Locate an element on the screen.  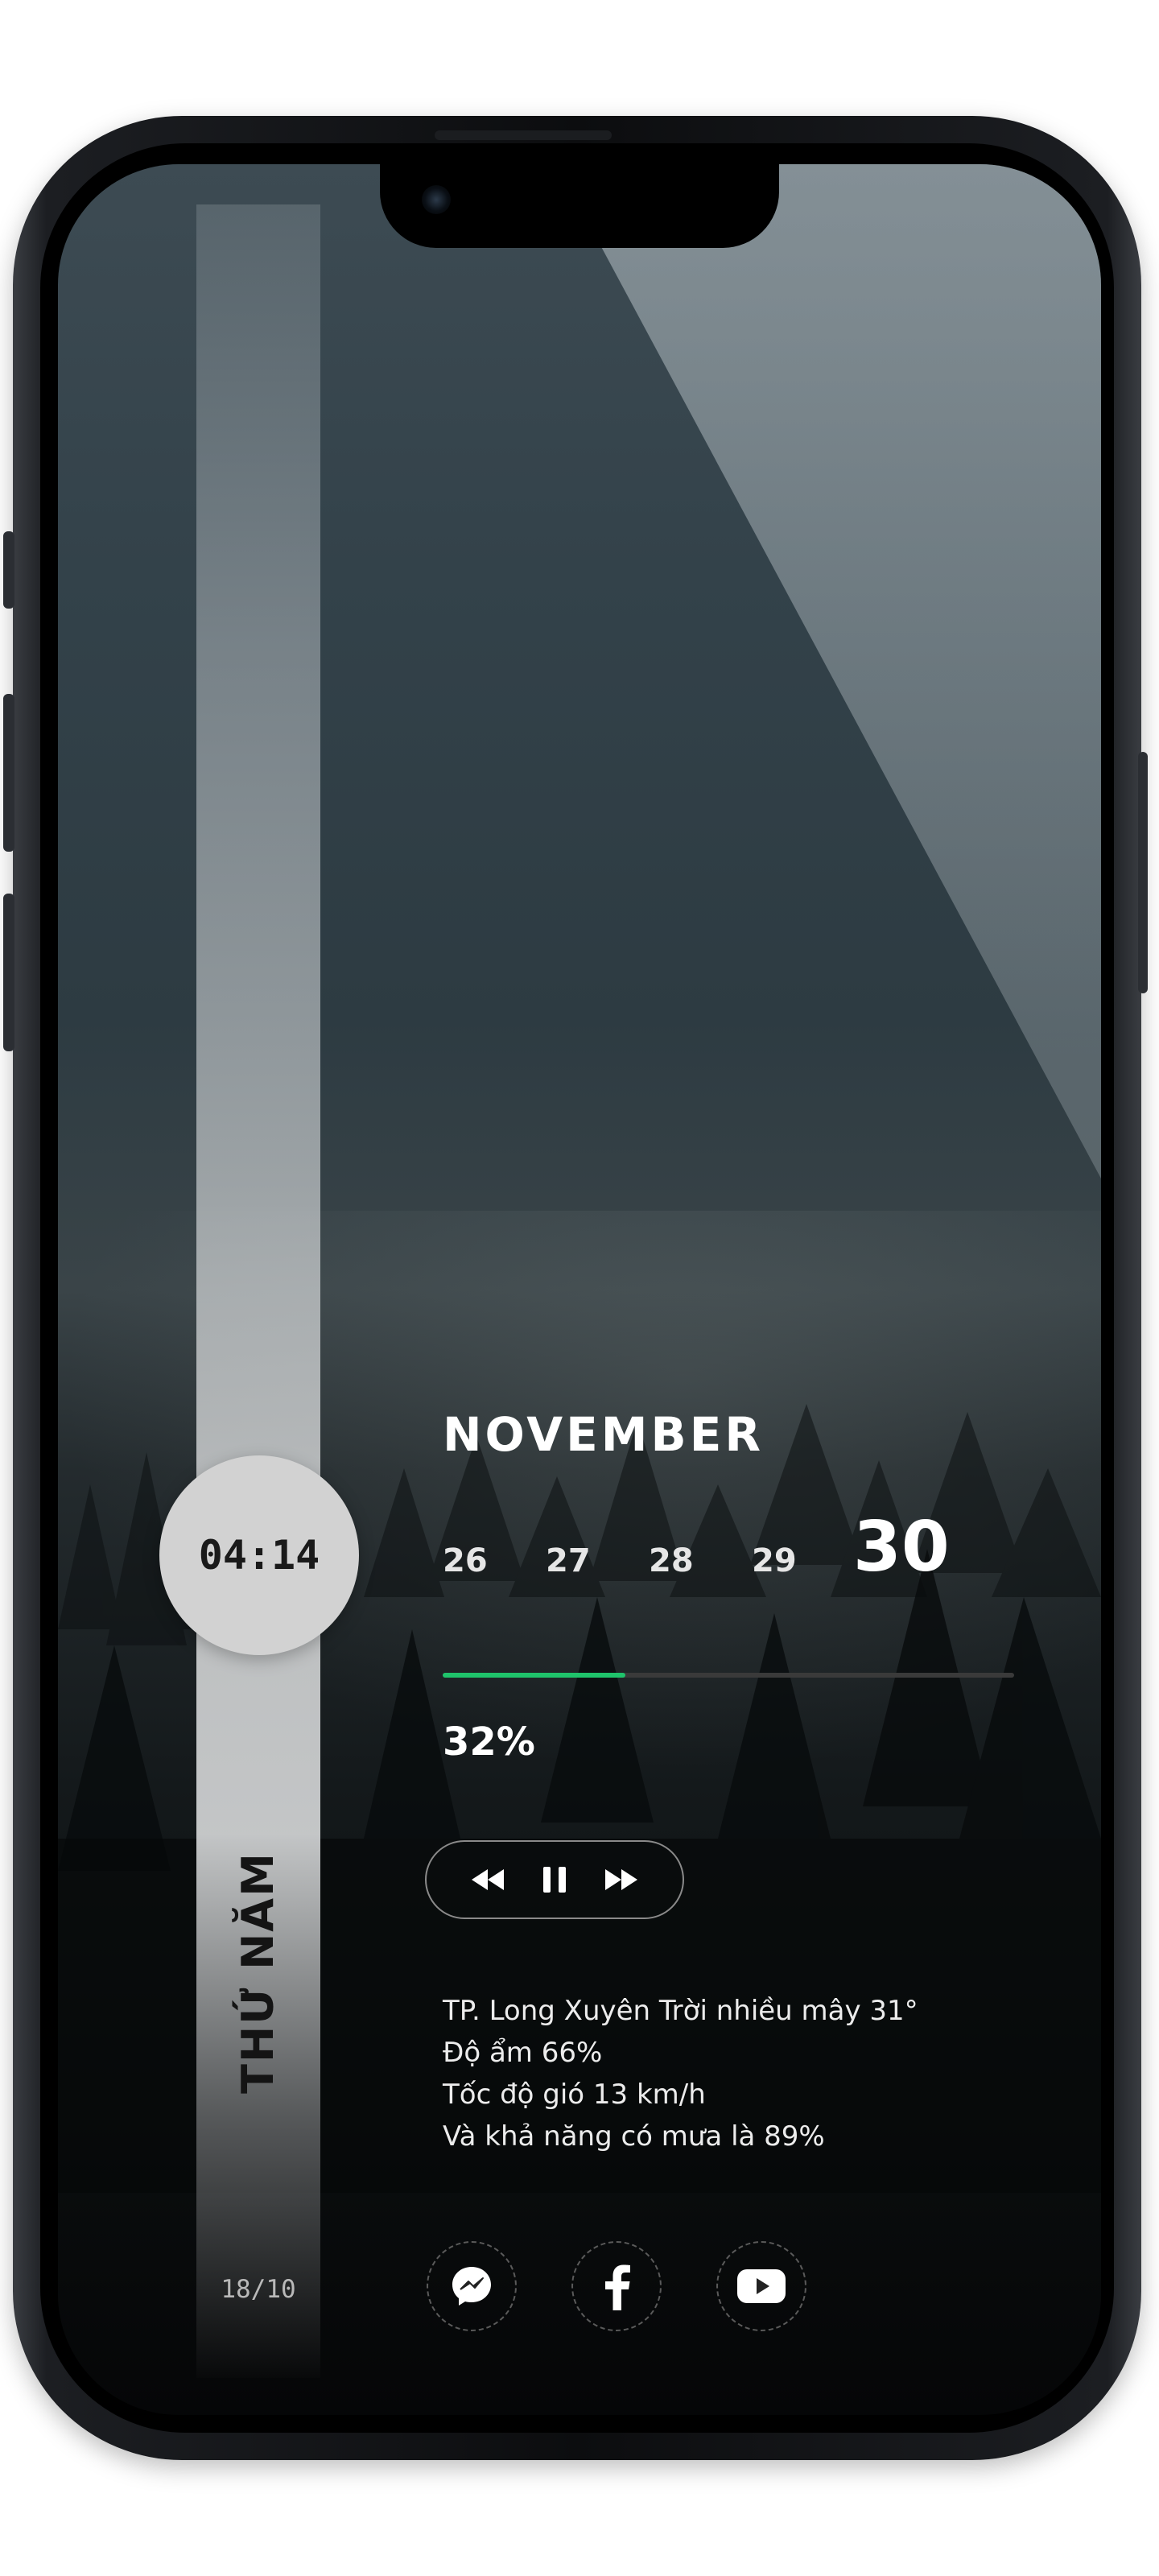
weather-line: Và khả năng có mưa là 89% is located at coordinates (634, 2136).